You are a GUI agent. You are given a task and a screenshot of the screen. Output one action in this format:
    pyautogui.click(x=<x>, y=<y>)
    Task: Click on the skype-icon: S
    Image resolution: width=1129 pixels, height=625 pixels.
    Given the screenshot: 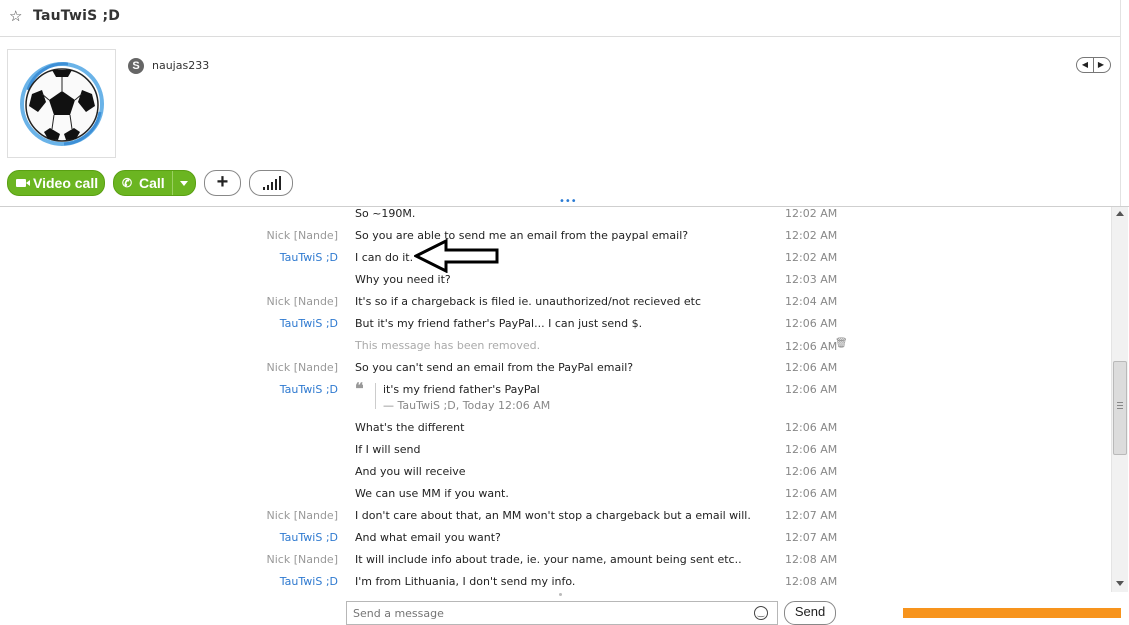 What is the action you would take?
    pyautogui.click(x=136, y=66)
    